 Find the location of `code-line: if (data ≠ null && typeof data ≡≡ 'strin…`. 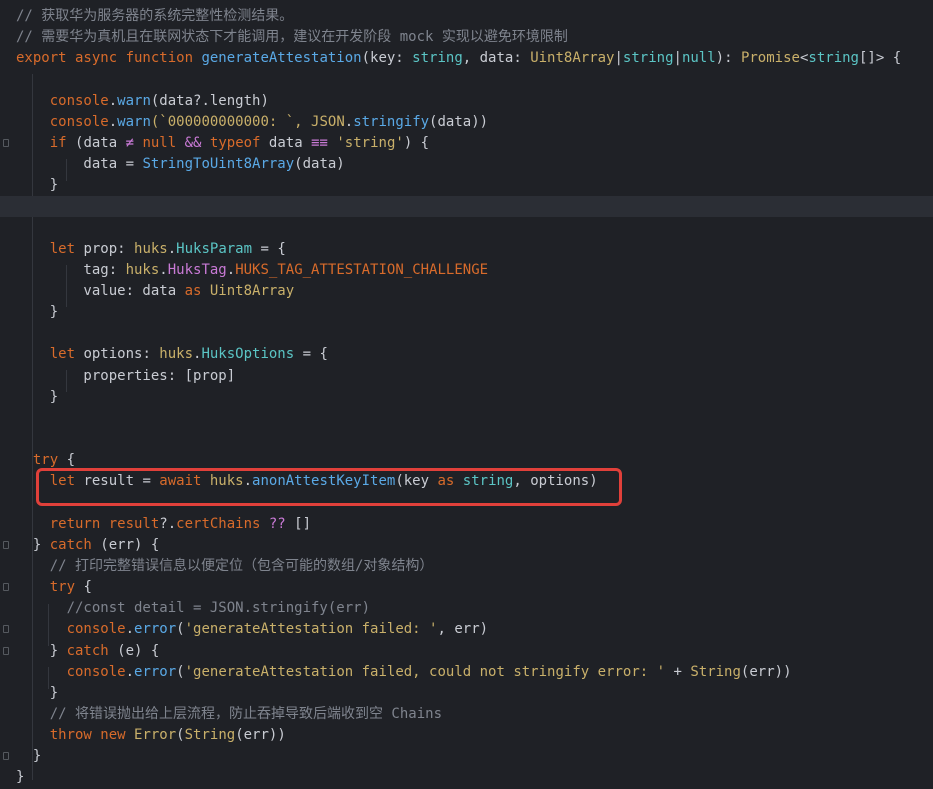

code-line: if (data ≠ null && typeof data ≡≡ 'strin… is located at coordinates (466, 143).